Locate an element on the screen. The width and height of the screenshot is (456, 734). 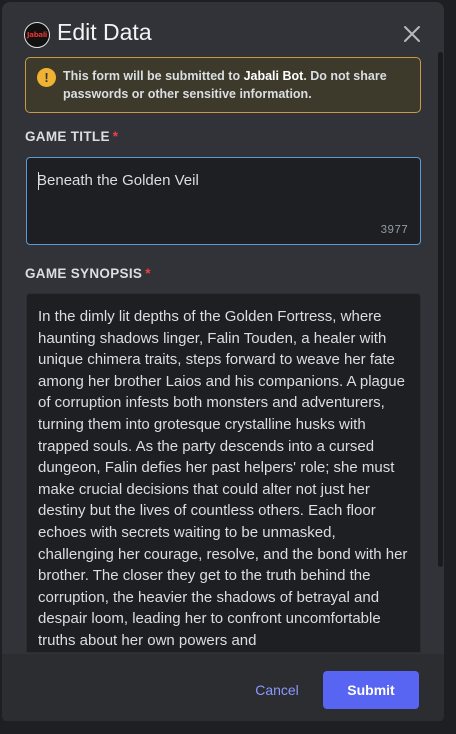
notice-bot-name: Jabali Bot is located at coordinates (273, 76).